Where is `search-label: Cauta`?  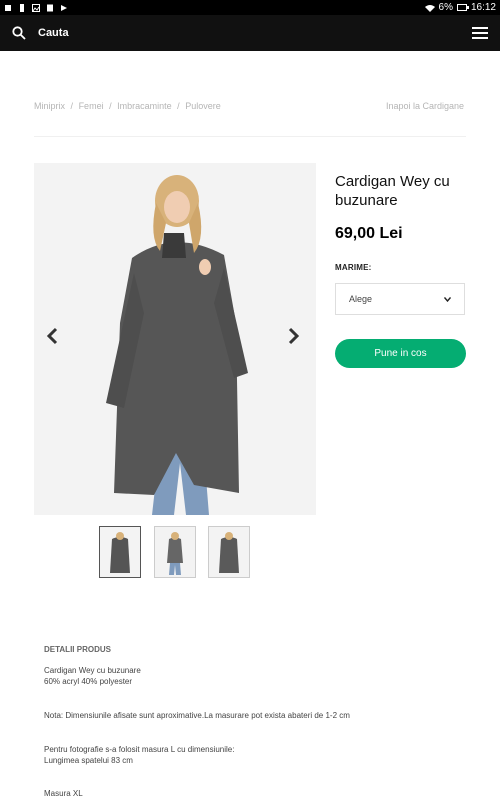
search-label: Cauta is located at coordinates (53, 33).